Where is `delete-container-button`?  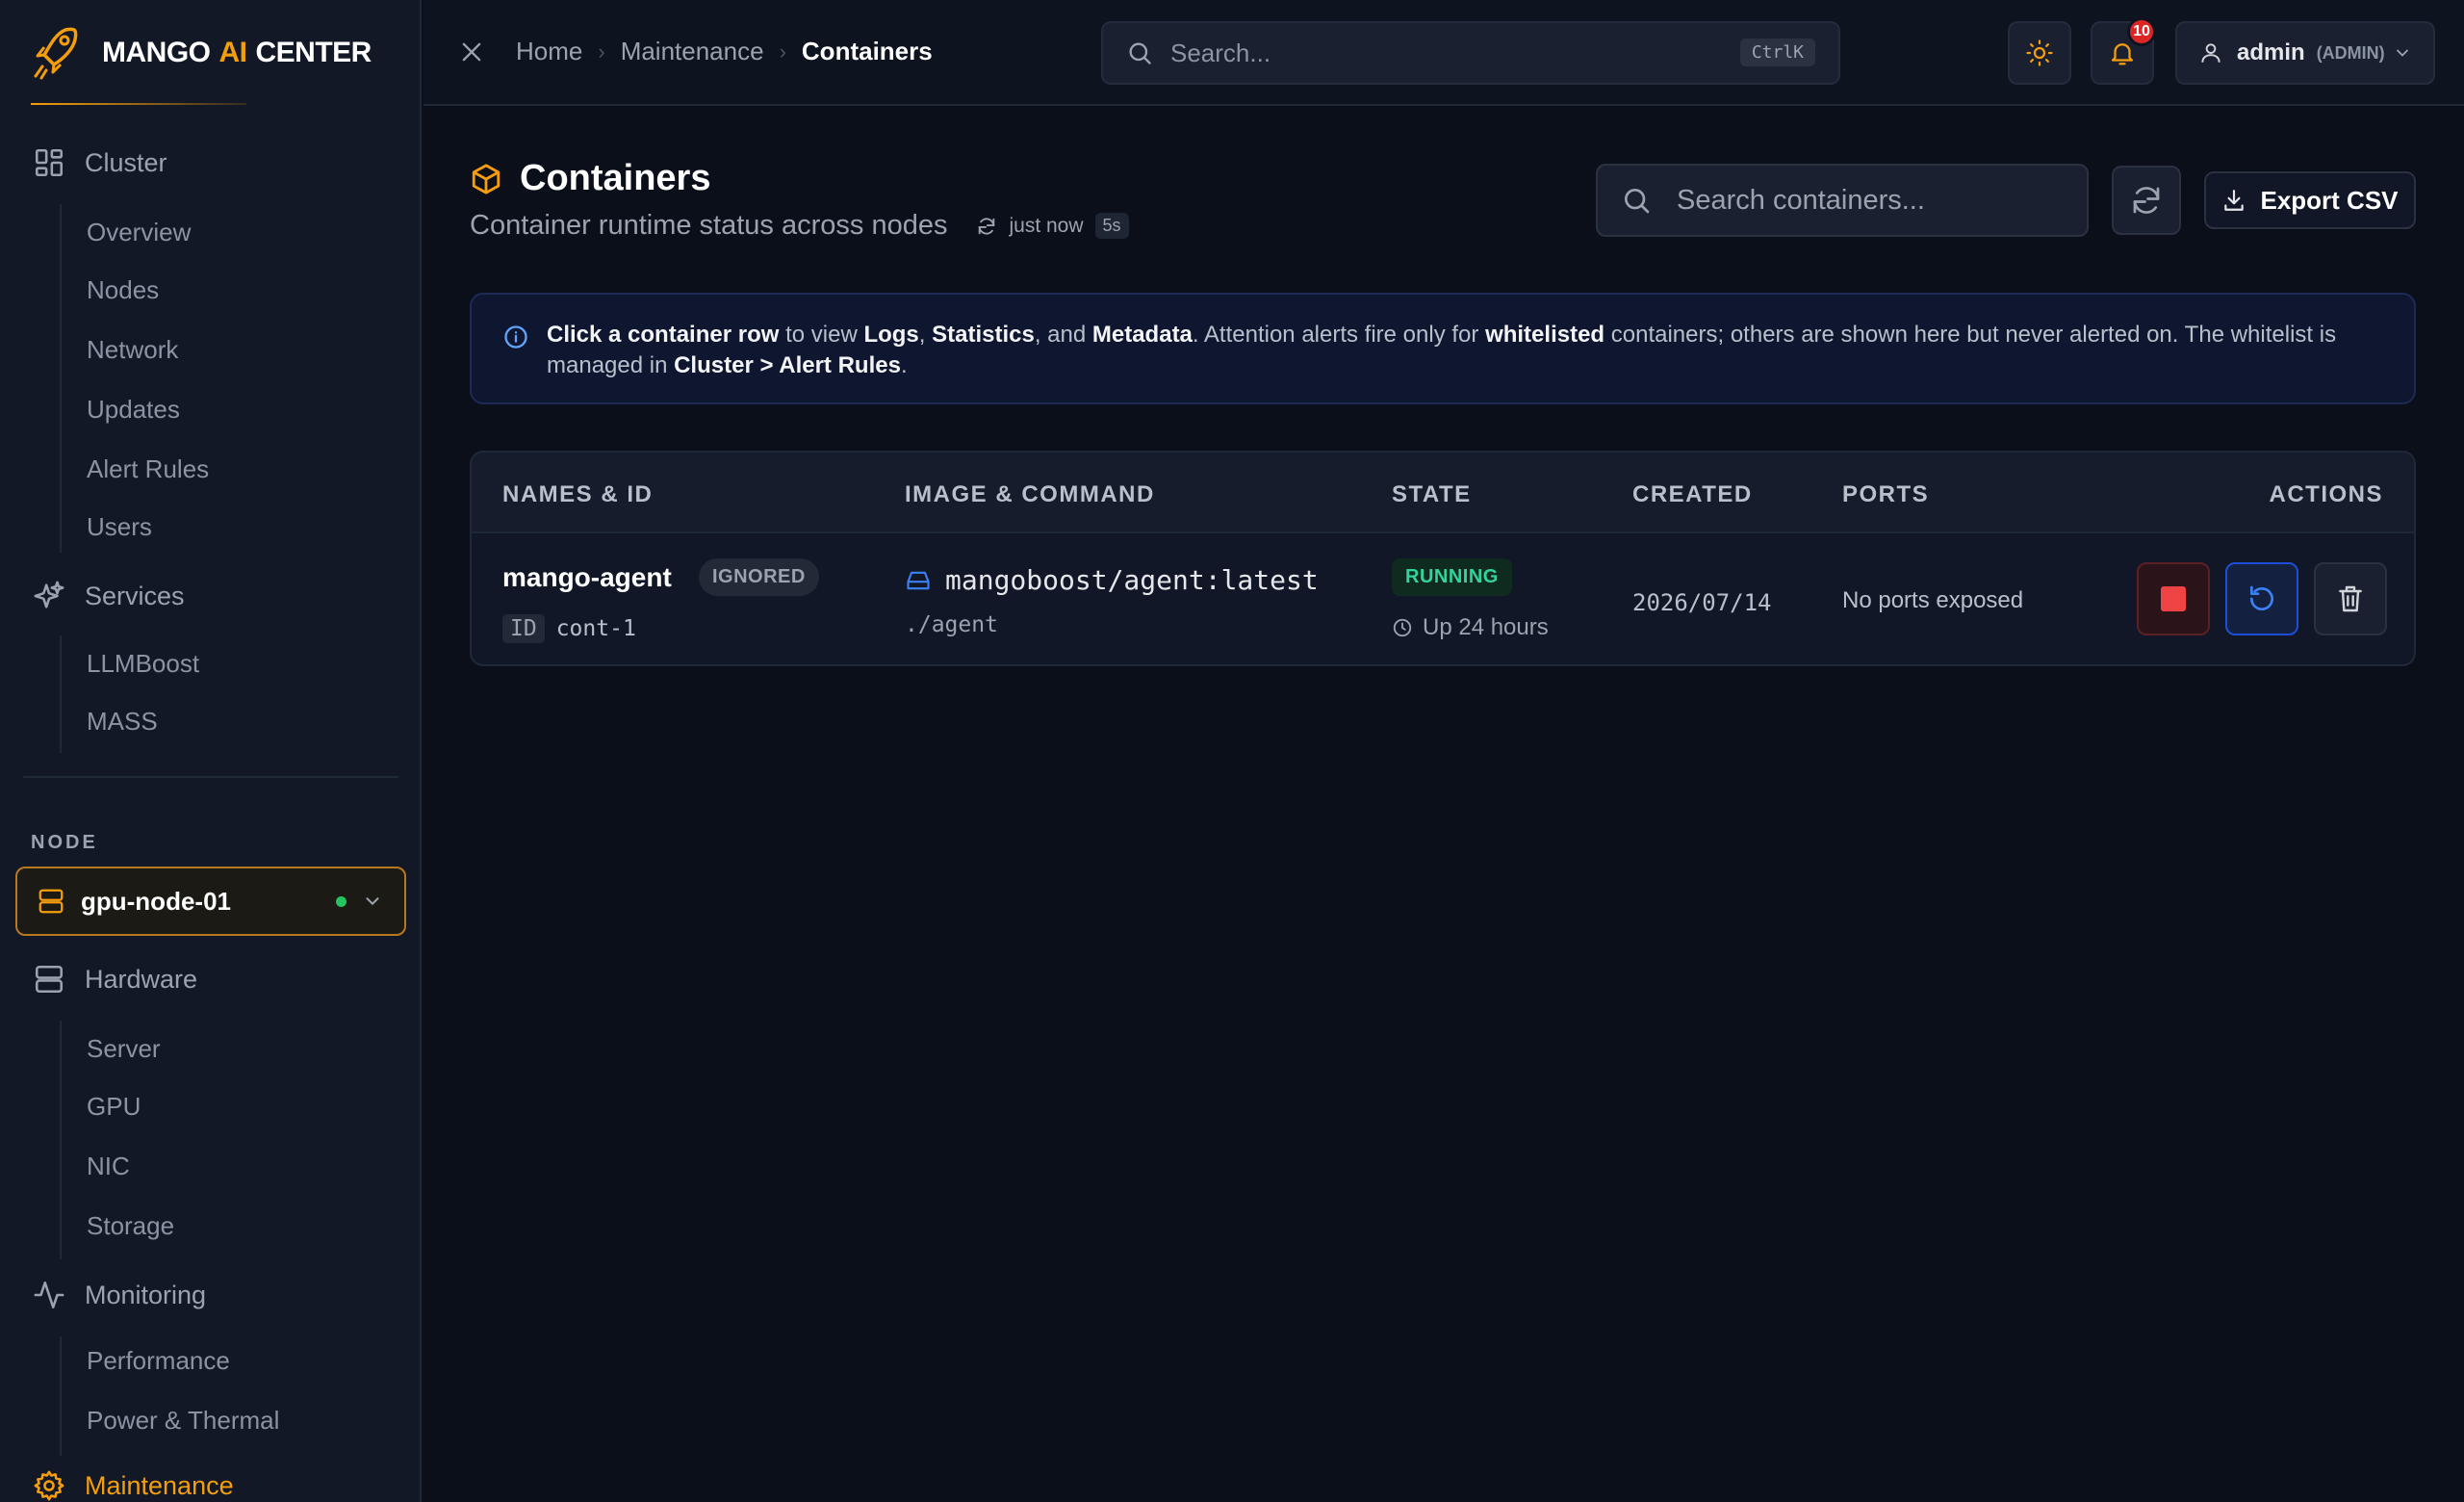 delete-container-button is located at coordinates (2350, 598).